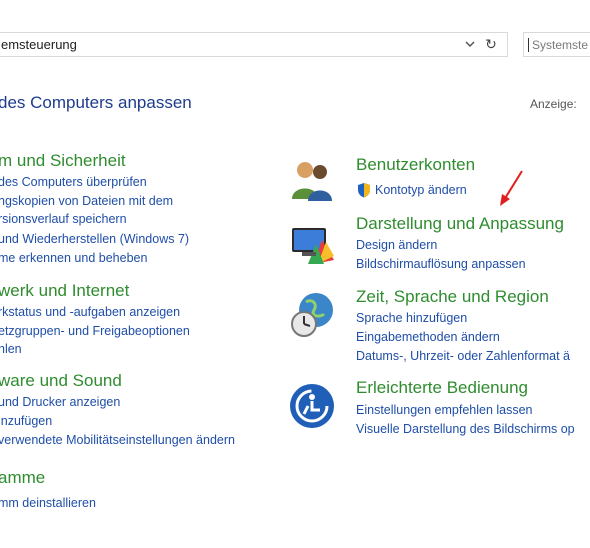  What do you see at coordinates (560, 45) in the screenshot?
I see `search-placeholder: Systemste` at bounding box center [560, 45].